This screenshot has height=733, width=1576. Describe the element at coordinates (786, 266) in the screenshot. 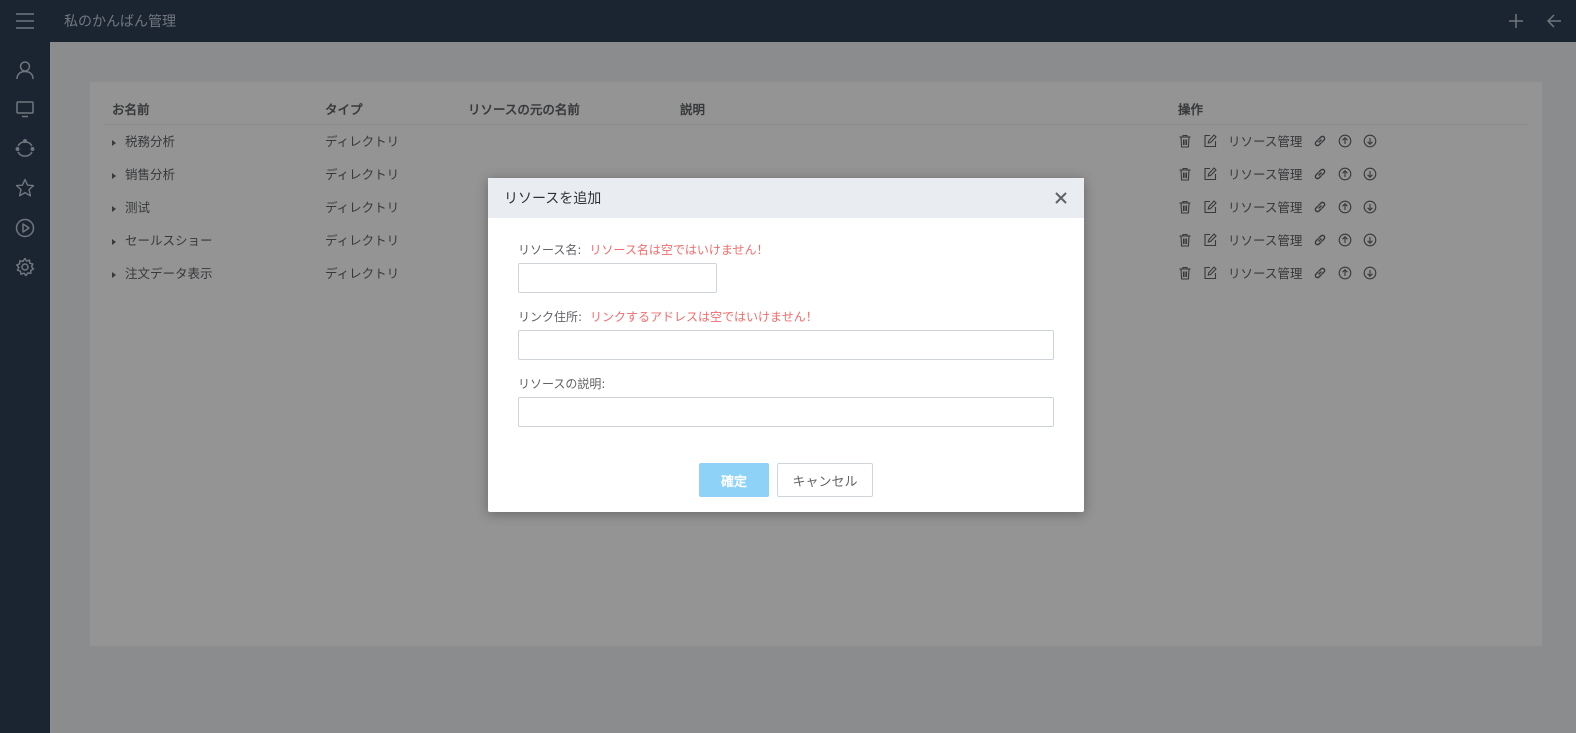

I see `resource-name-field: リソース名: リソース名は空ではいけません！` at that location.